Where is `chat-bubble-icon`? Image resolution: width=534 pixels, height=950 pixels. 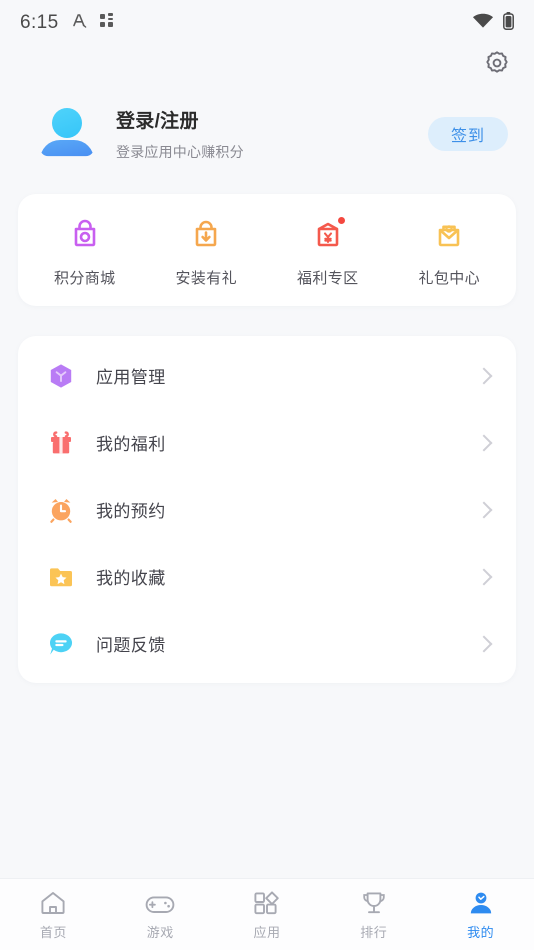 chat-bubble-icon is located at coordinates (61, 644).